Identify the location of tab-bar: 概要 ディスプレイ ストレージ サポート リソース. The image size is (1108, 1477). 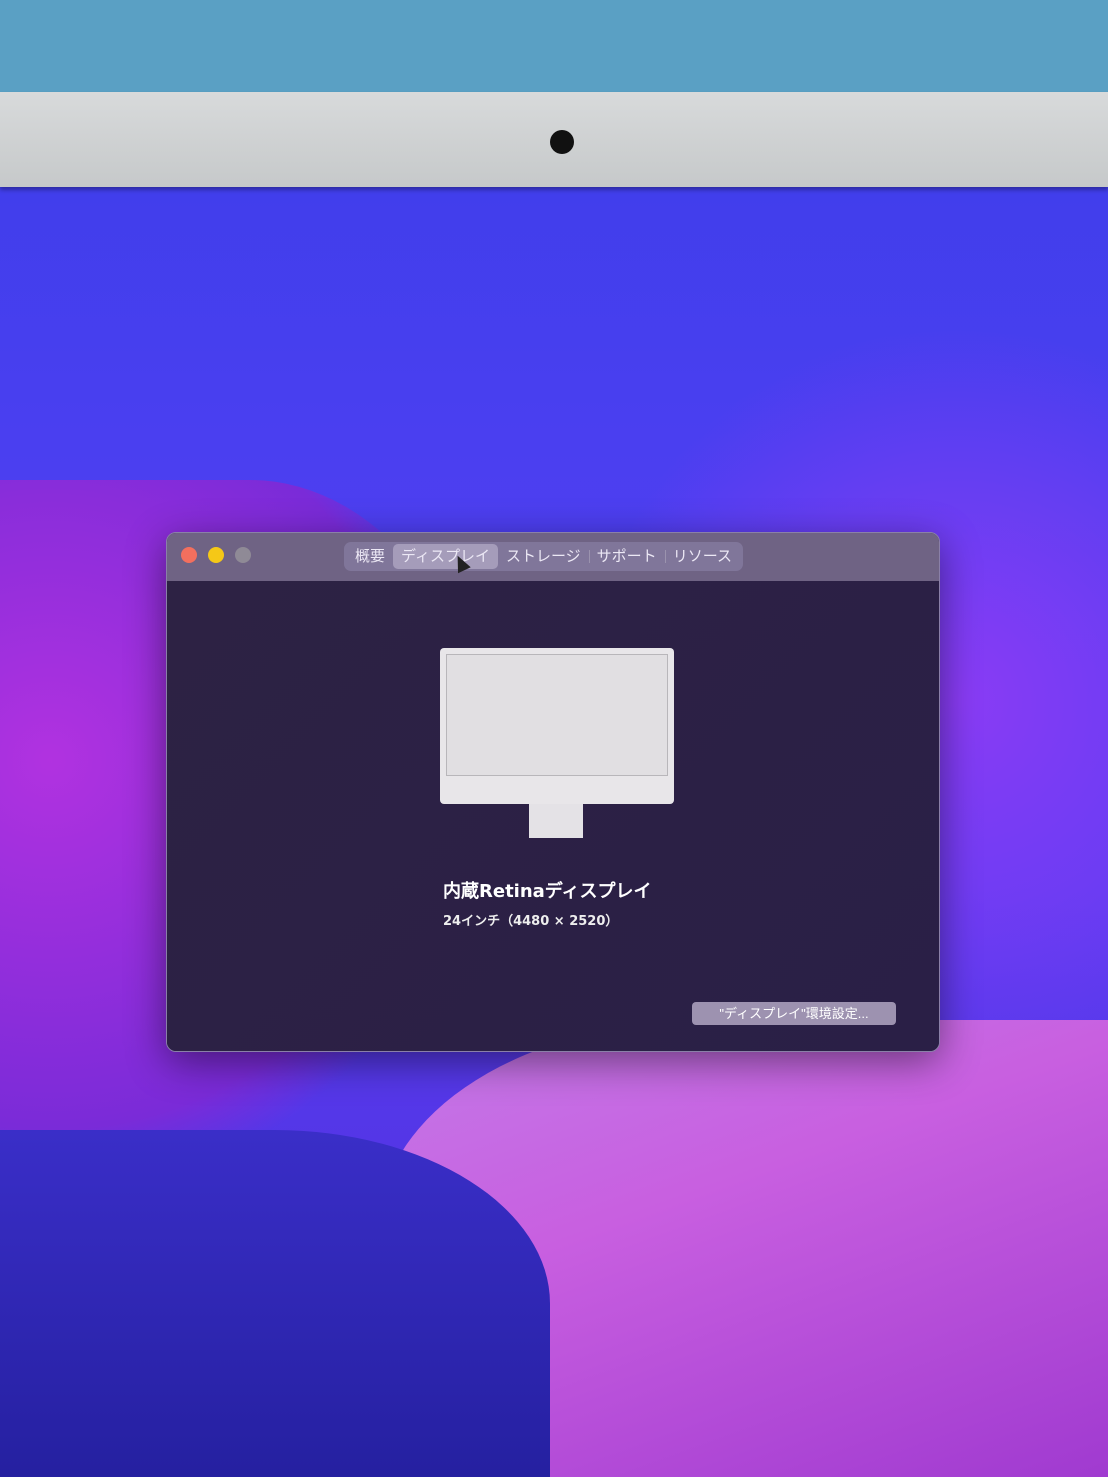
(543, 556).